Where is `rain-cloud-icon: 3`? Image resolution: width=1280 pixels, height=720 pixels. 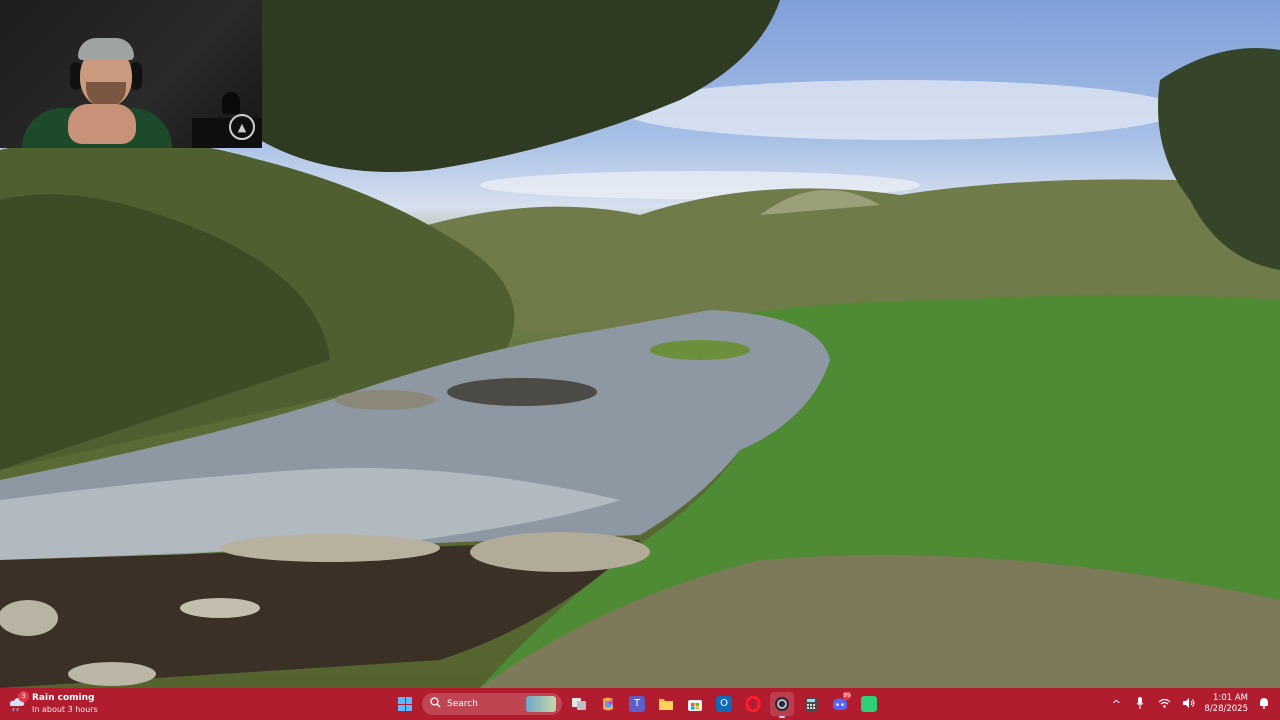 rain-cloud-icon: 3 is located at coordinates (18, 702).